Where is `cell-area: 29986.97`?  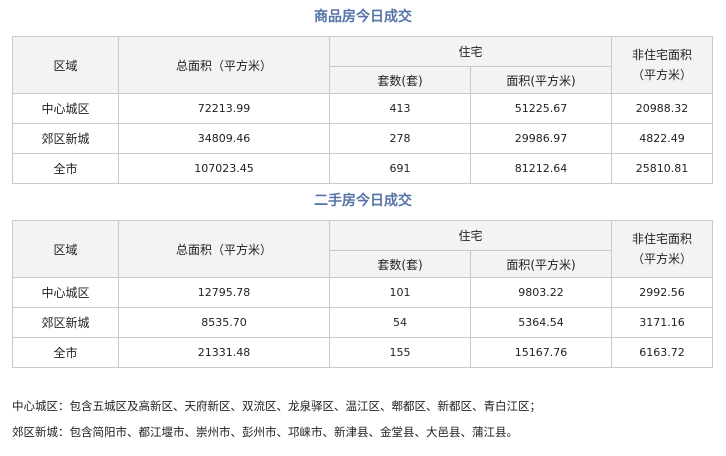
cell-area: 29986.97 is located at coordinates (541, 138).